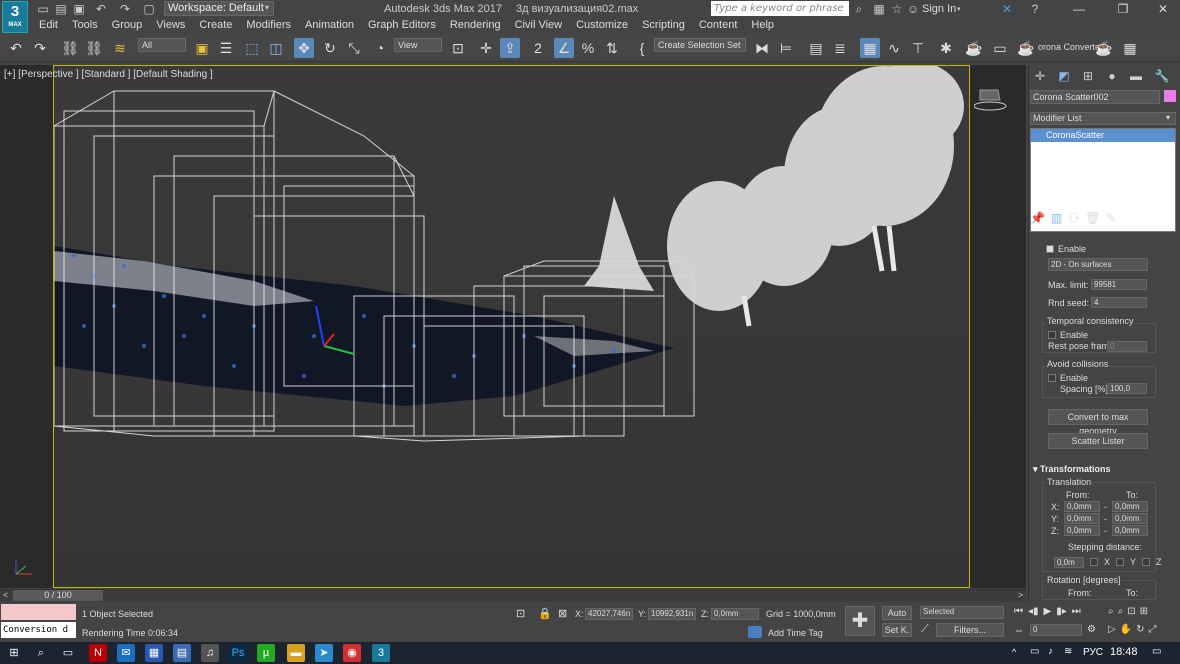 This screenshot has width=1180, height=664. What do you see at coordinates (1123, 9) in the screenshot?
I see `maximize-button: ❐` at bounding box center [1123, 9].